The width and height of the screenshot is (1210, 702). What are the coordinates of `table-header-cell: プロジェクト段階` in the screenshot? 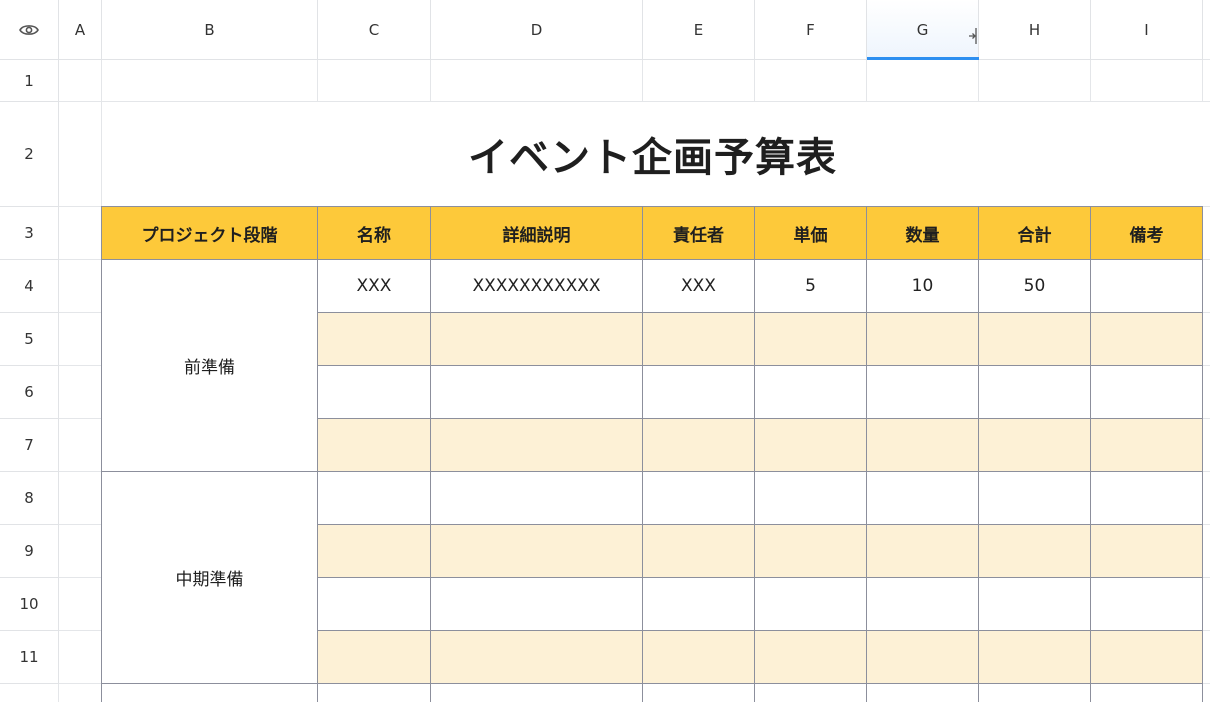 It's located at (210, 233).